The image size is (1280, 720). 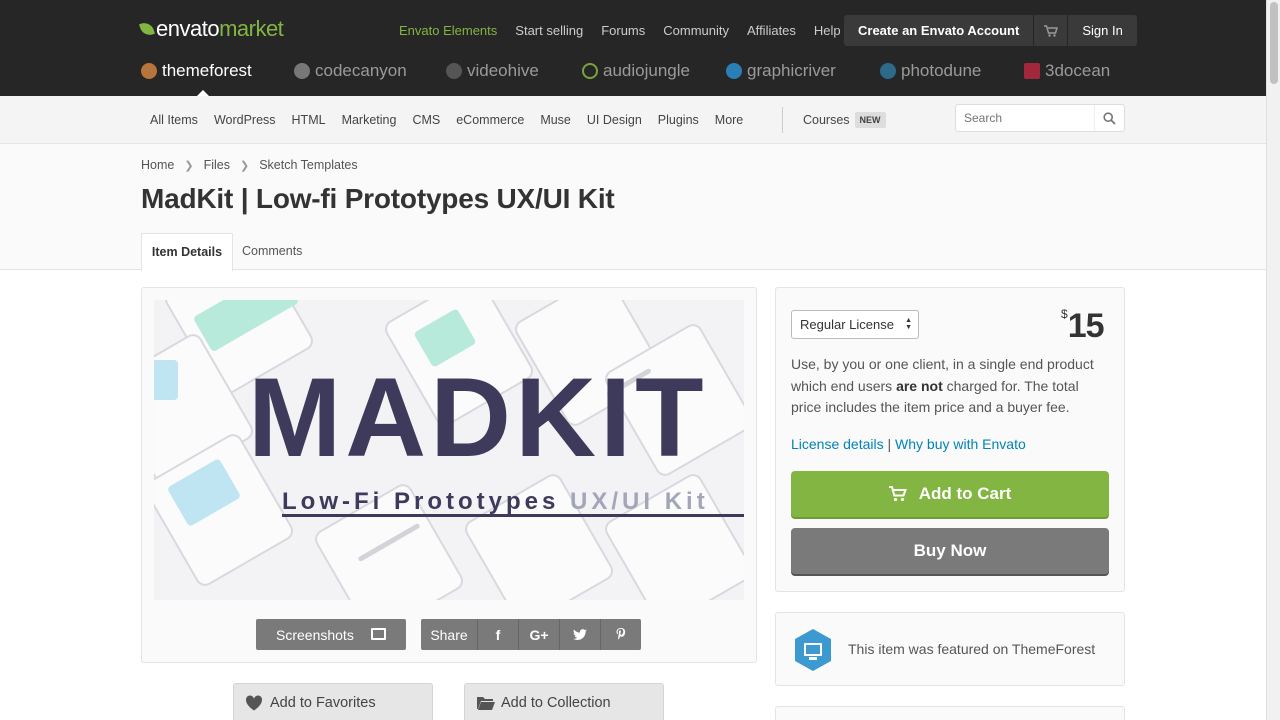 I want to click on cat-courses: Courses NEW, so click(x=844, y=120).